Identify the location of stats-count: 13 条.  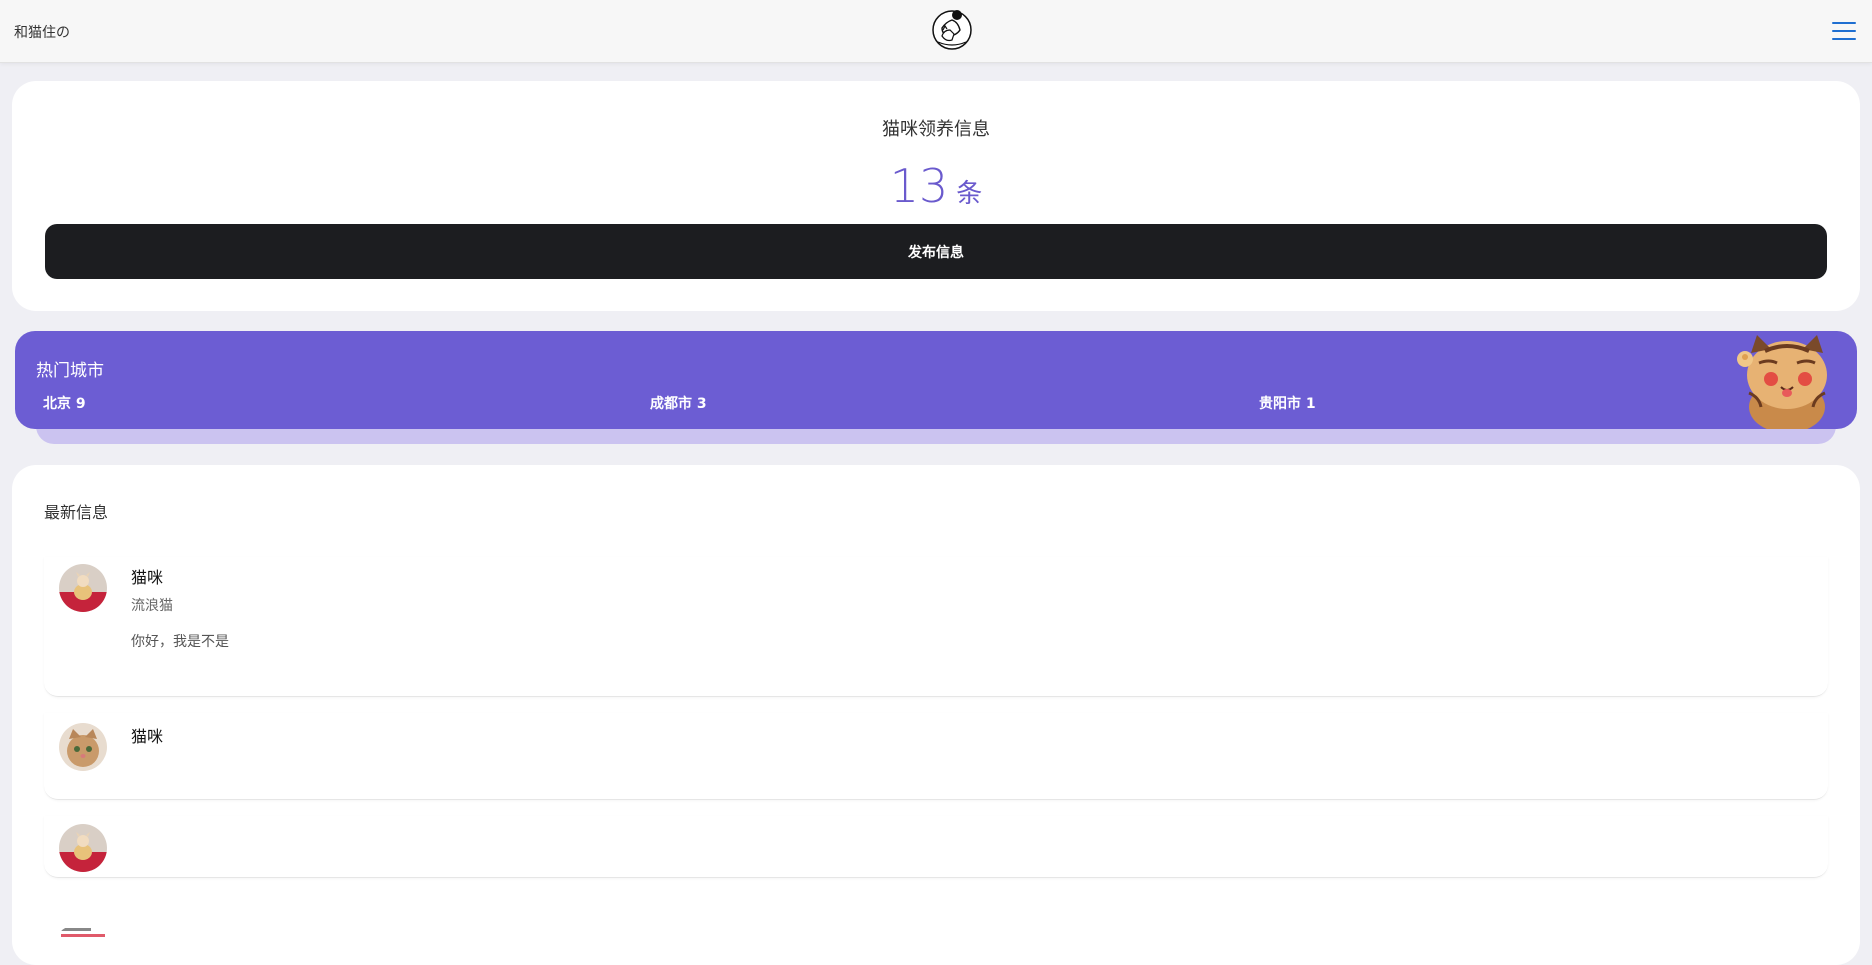
(936, 186).